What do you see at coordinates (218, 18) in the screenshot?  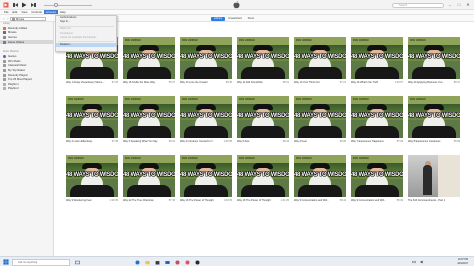 I see `tab-library: Library` at bounding box center [218, 18].